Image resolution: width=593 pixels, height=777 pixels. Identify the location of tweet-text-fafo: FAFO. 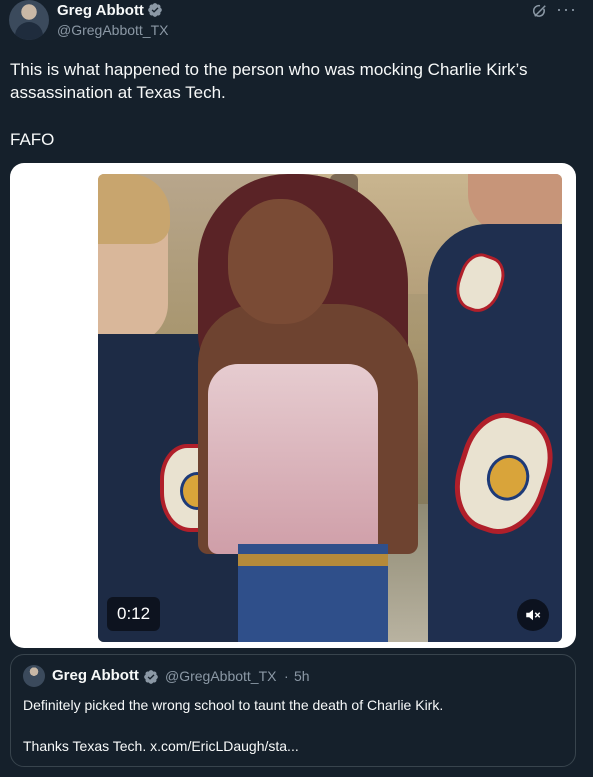
(32, 139).